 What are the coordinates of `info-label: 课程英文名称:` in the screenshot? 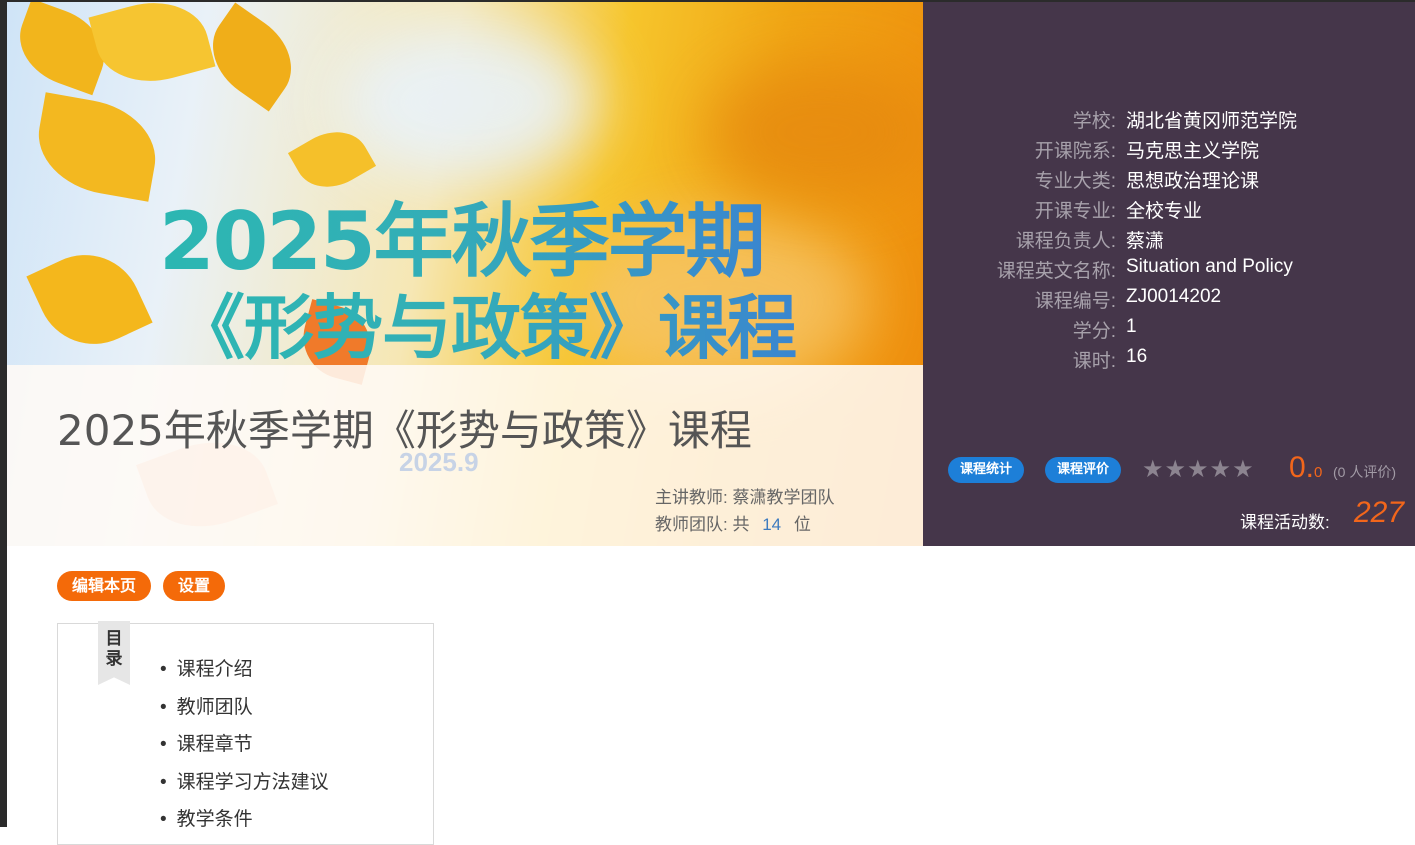 It's located at (1056, 271).